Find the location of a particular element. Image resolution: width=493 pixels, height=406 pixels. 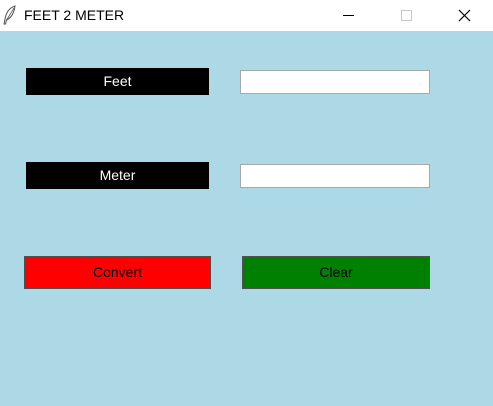

feather-icon is located at coordinates (10, 15).